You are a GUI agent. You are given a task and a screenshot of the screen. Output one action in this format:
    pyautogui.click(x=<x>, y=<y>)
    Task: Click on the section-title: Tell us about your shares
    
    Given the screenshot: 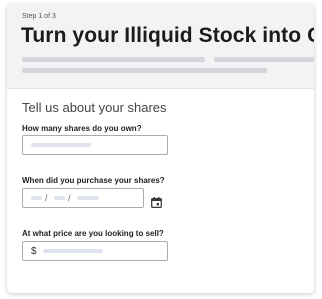 What is the action you would take?
    pyautogui.click(x=94, y=107)
    